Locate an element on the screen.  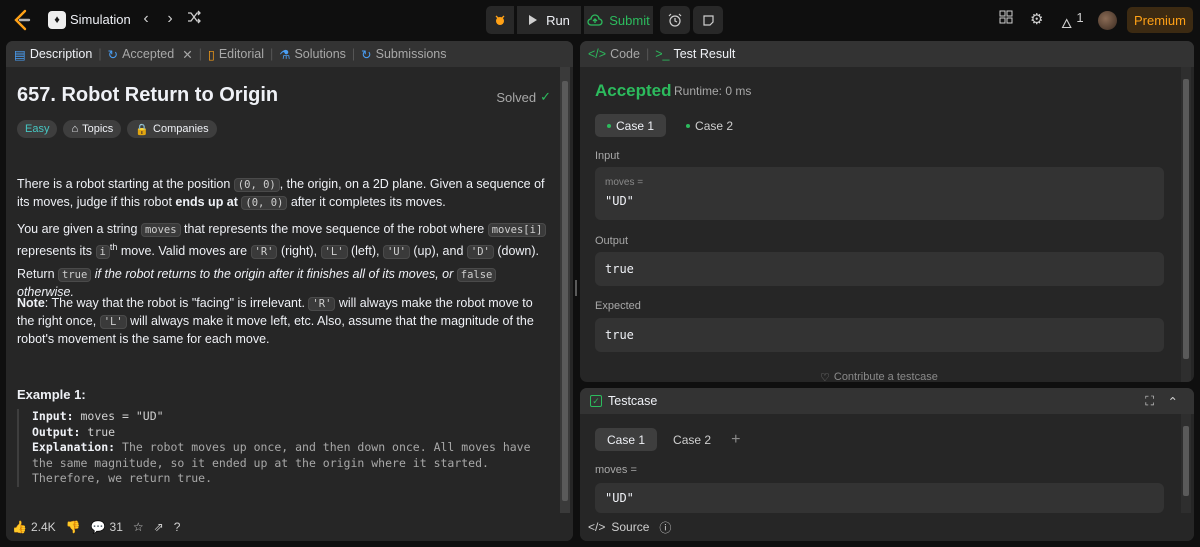
submit-label: Submit is located at coordinates (629, 20).